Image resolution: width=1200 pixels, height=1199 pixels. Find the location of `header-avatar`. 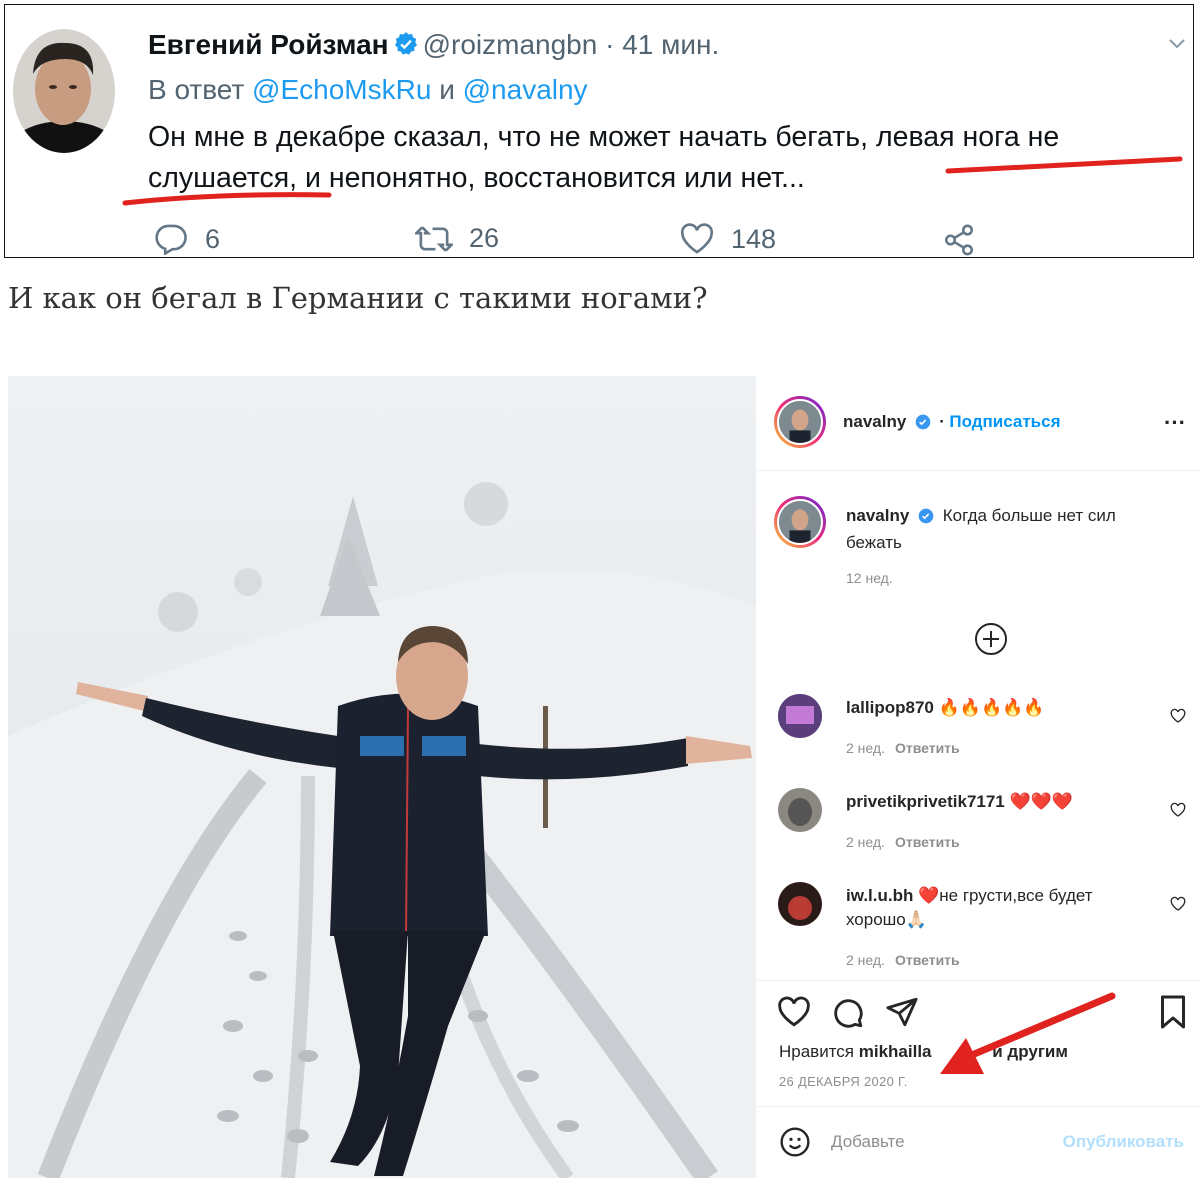

header-avatar is located at coordinates (800, 422).